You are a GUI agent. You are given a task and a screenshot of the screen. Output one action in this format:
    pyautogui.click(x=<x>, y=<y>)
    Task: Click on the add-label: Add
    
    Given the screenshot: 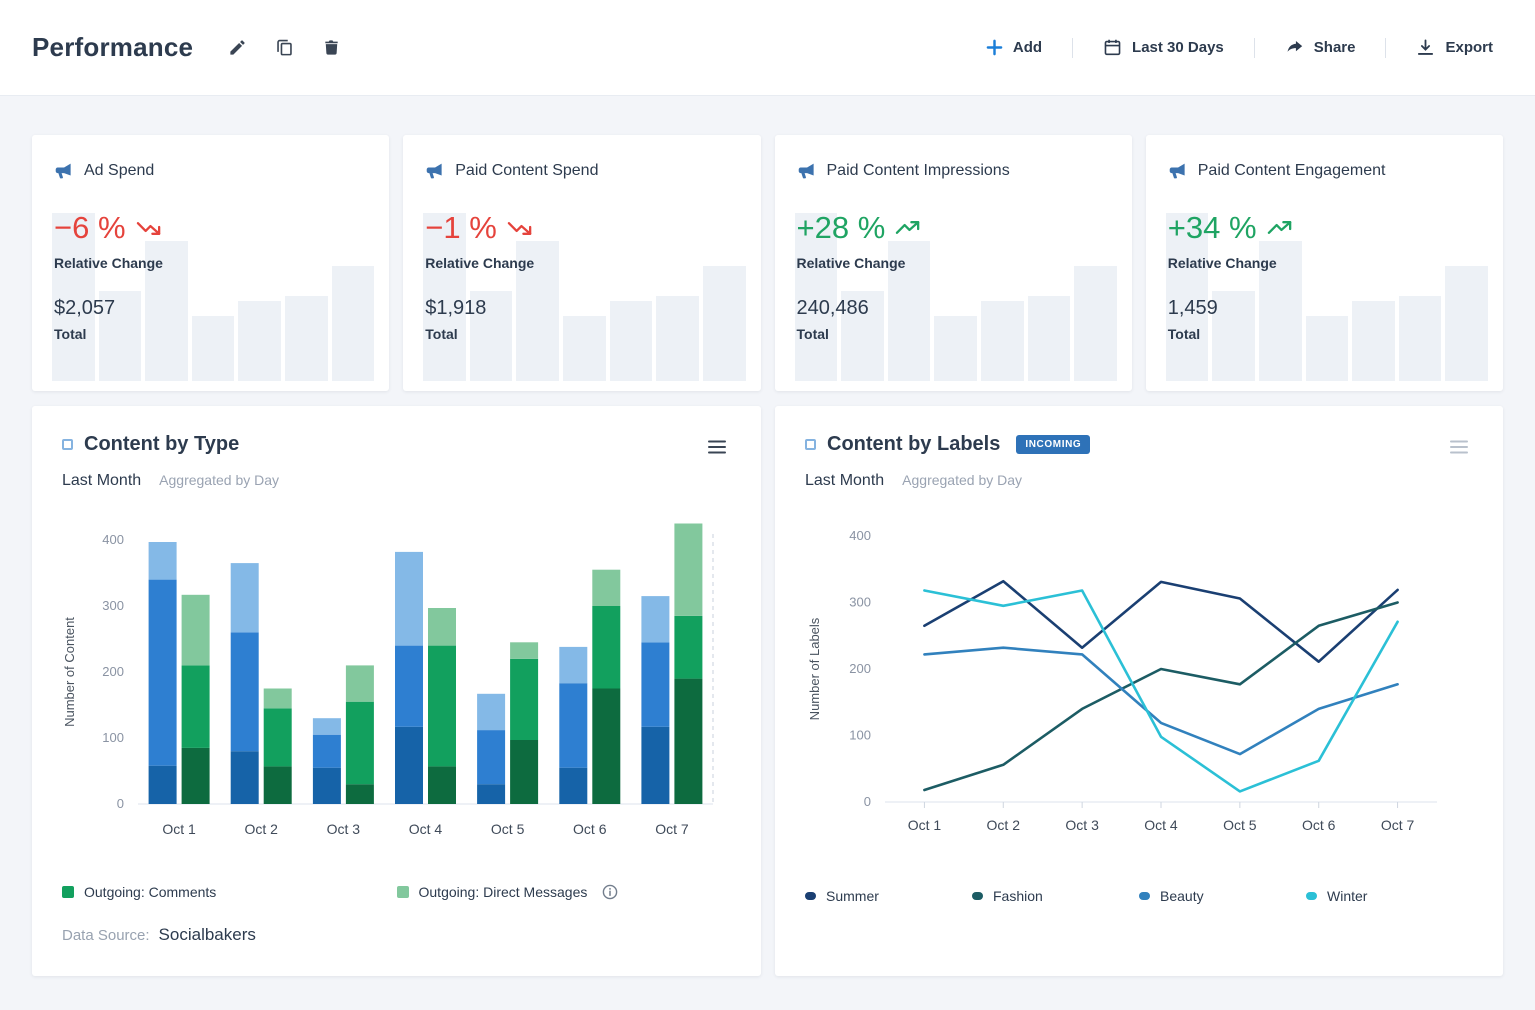 What is the action you would take?
    pyautogui.click(x=1027, y=47)
    